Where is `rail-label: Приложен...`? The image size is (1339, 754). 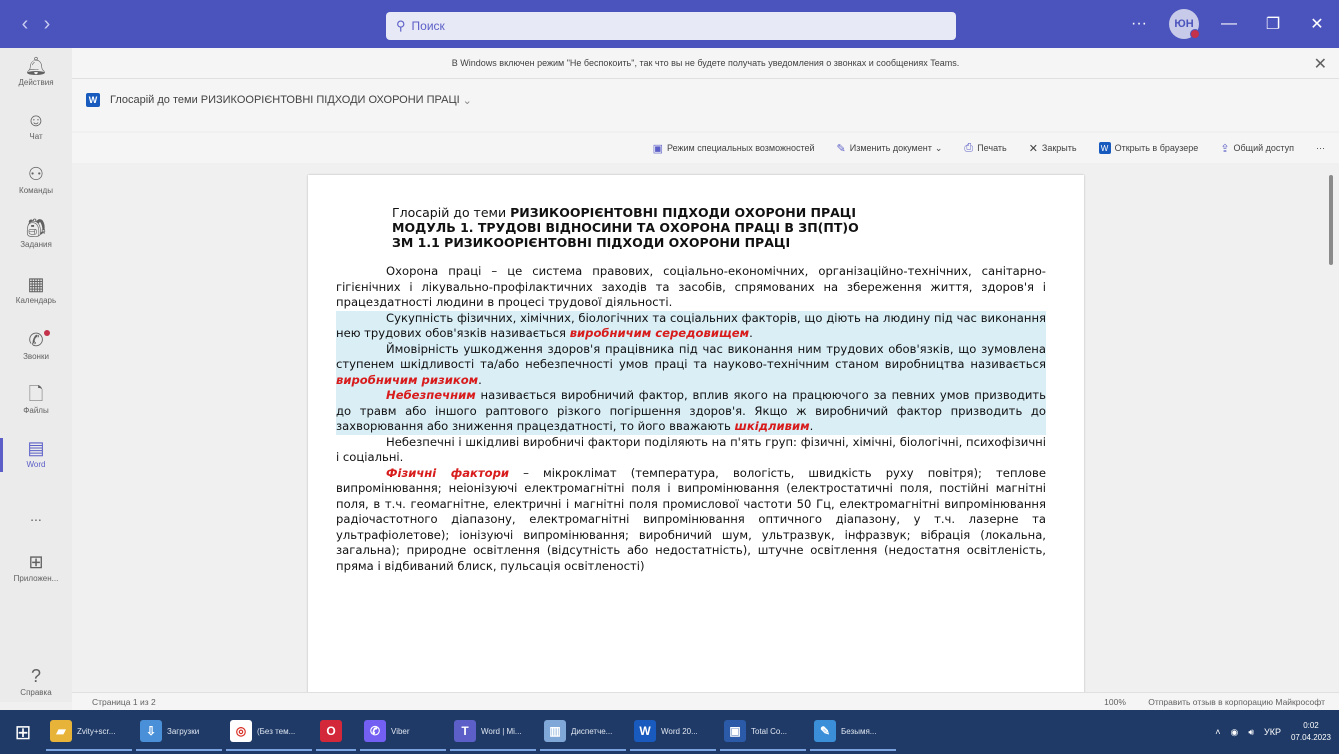 rail-label: Приложен... is located at coordinates (36, 578).